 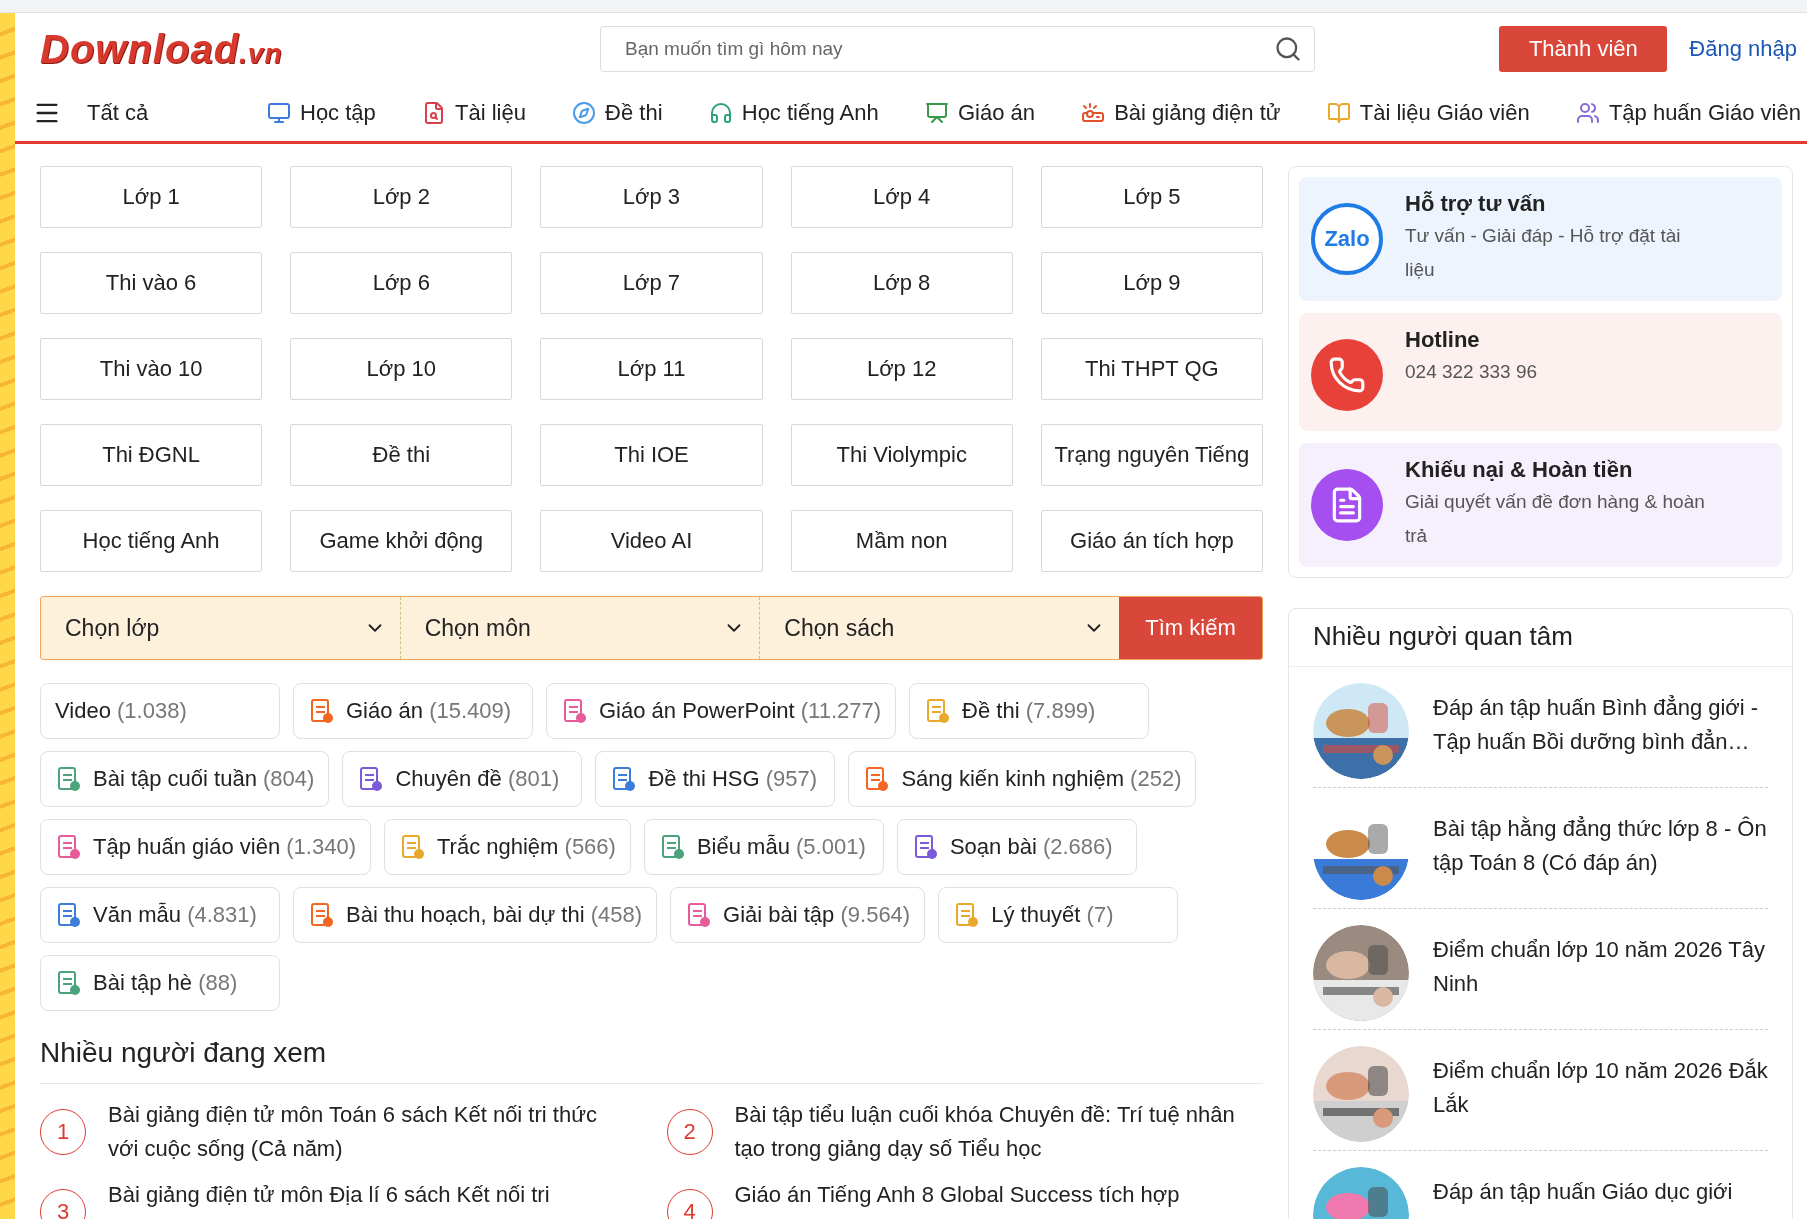 I want to click on grade-button: Lớp 11, so click(x=651, y=369).